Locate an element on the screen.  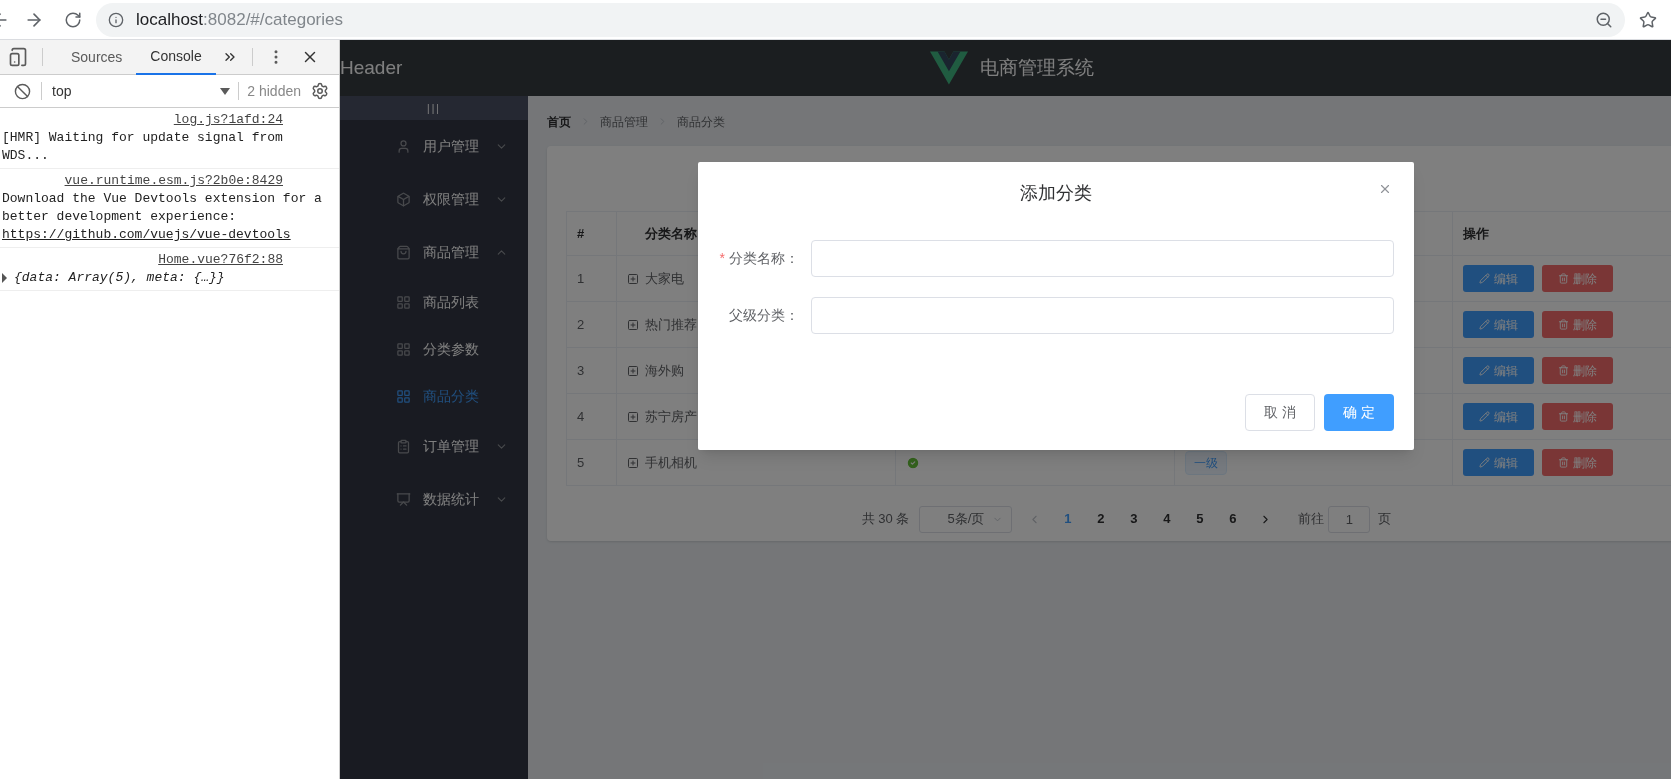
page-size-select: 5条/页 is located at coordinates (966, 519).